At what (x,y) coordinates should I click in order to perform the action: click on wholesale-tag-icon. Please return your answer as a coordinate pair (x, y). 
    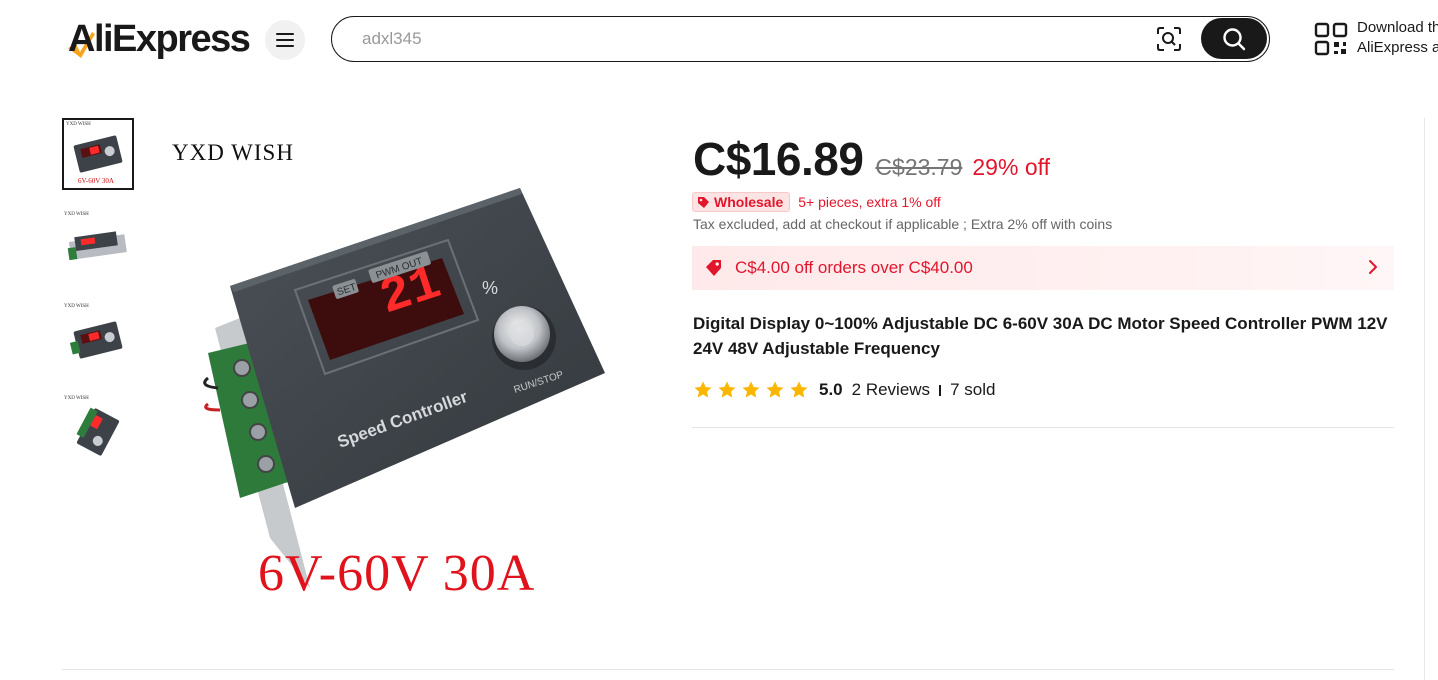
    Looking at the image, I should click on (703, 202).